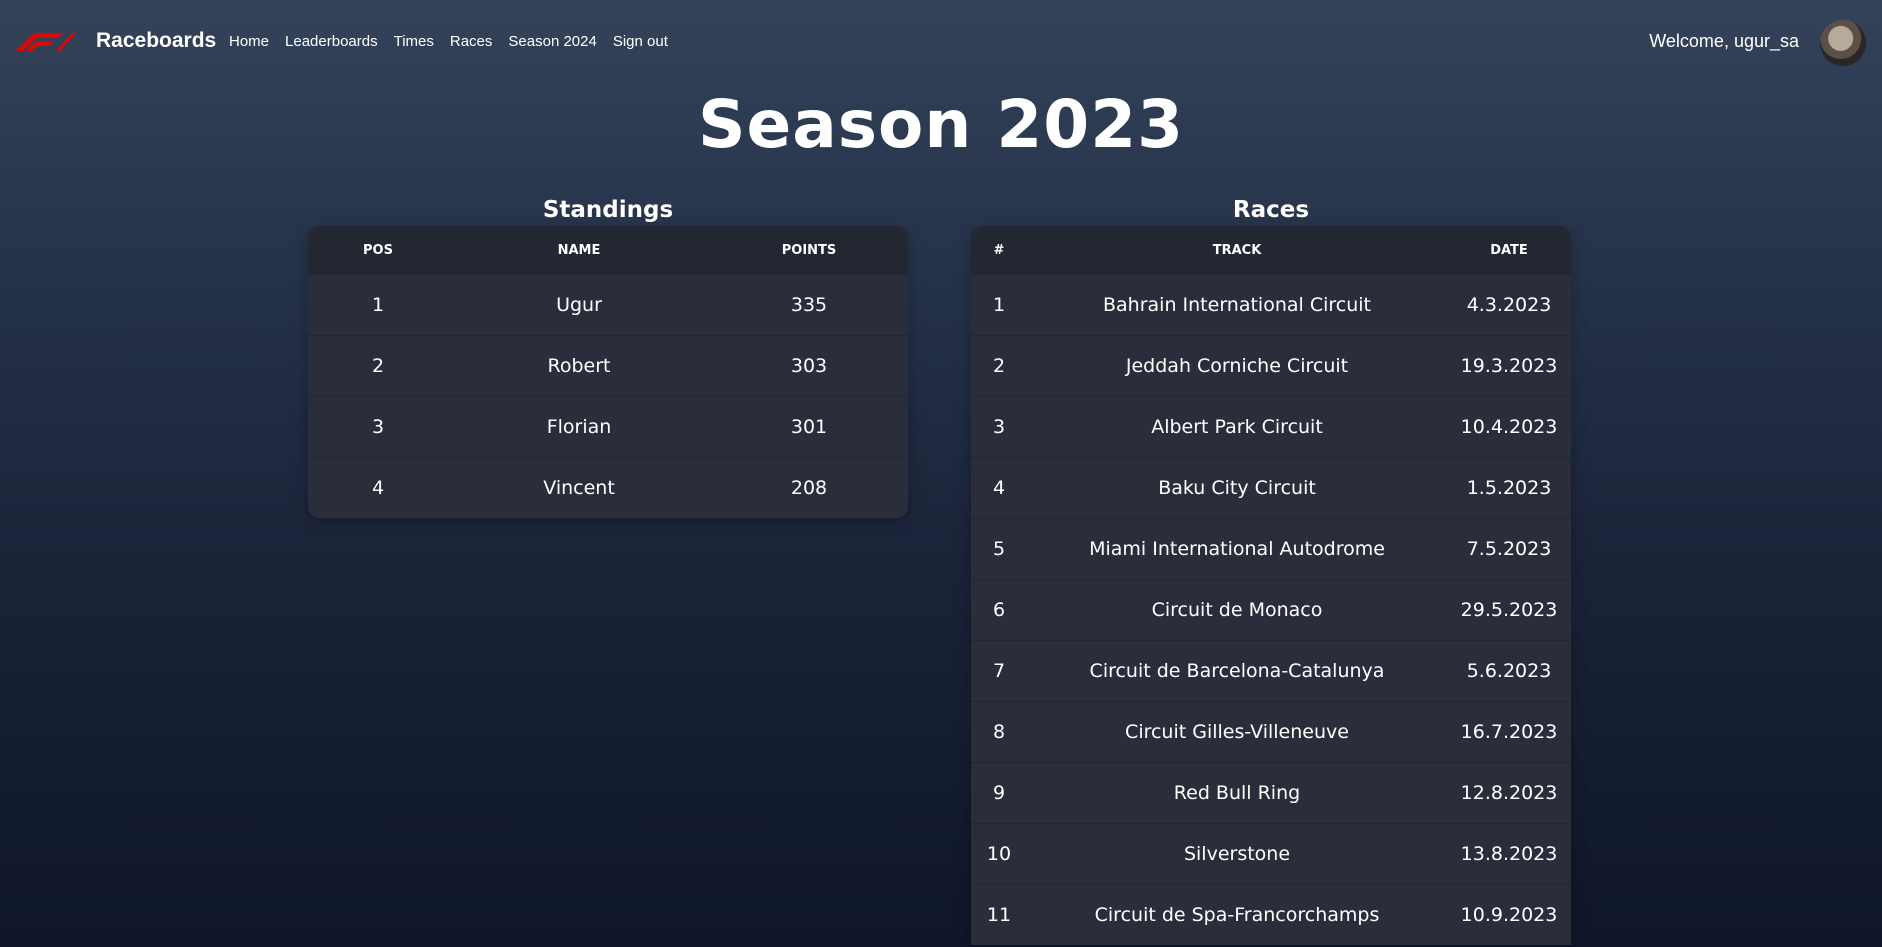 The width and height of the screenshot is (1882, 947). What do you see at coordinates (331, 41) in the screenshot?
I see `nav-link-leaderboards: Leaderboards` at bounding box center [331, 41].